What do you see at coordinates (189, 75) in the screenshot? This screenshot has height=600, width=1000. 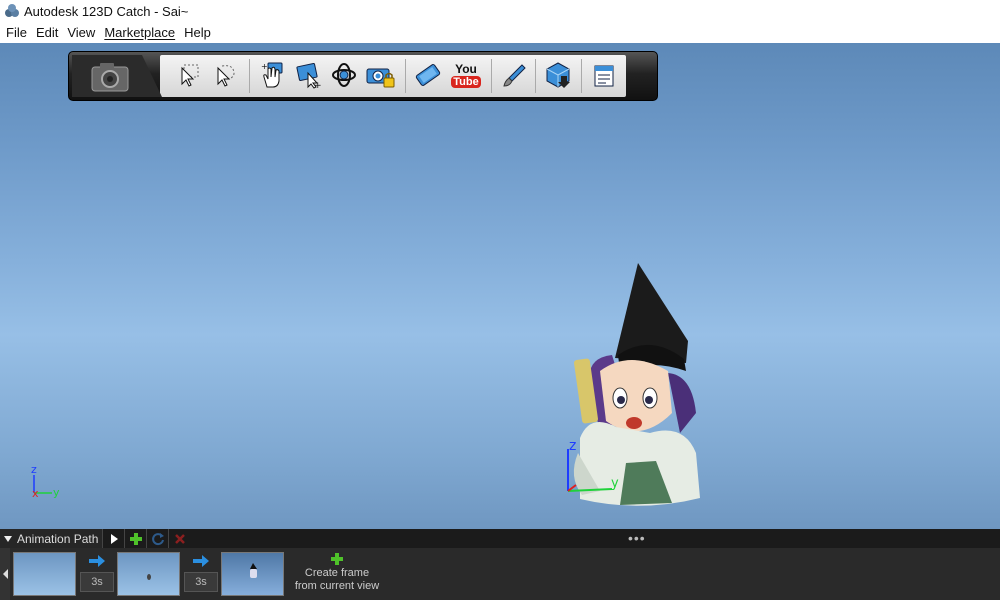 I see `select-arrow-icon` at bounding box center [189, 75].